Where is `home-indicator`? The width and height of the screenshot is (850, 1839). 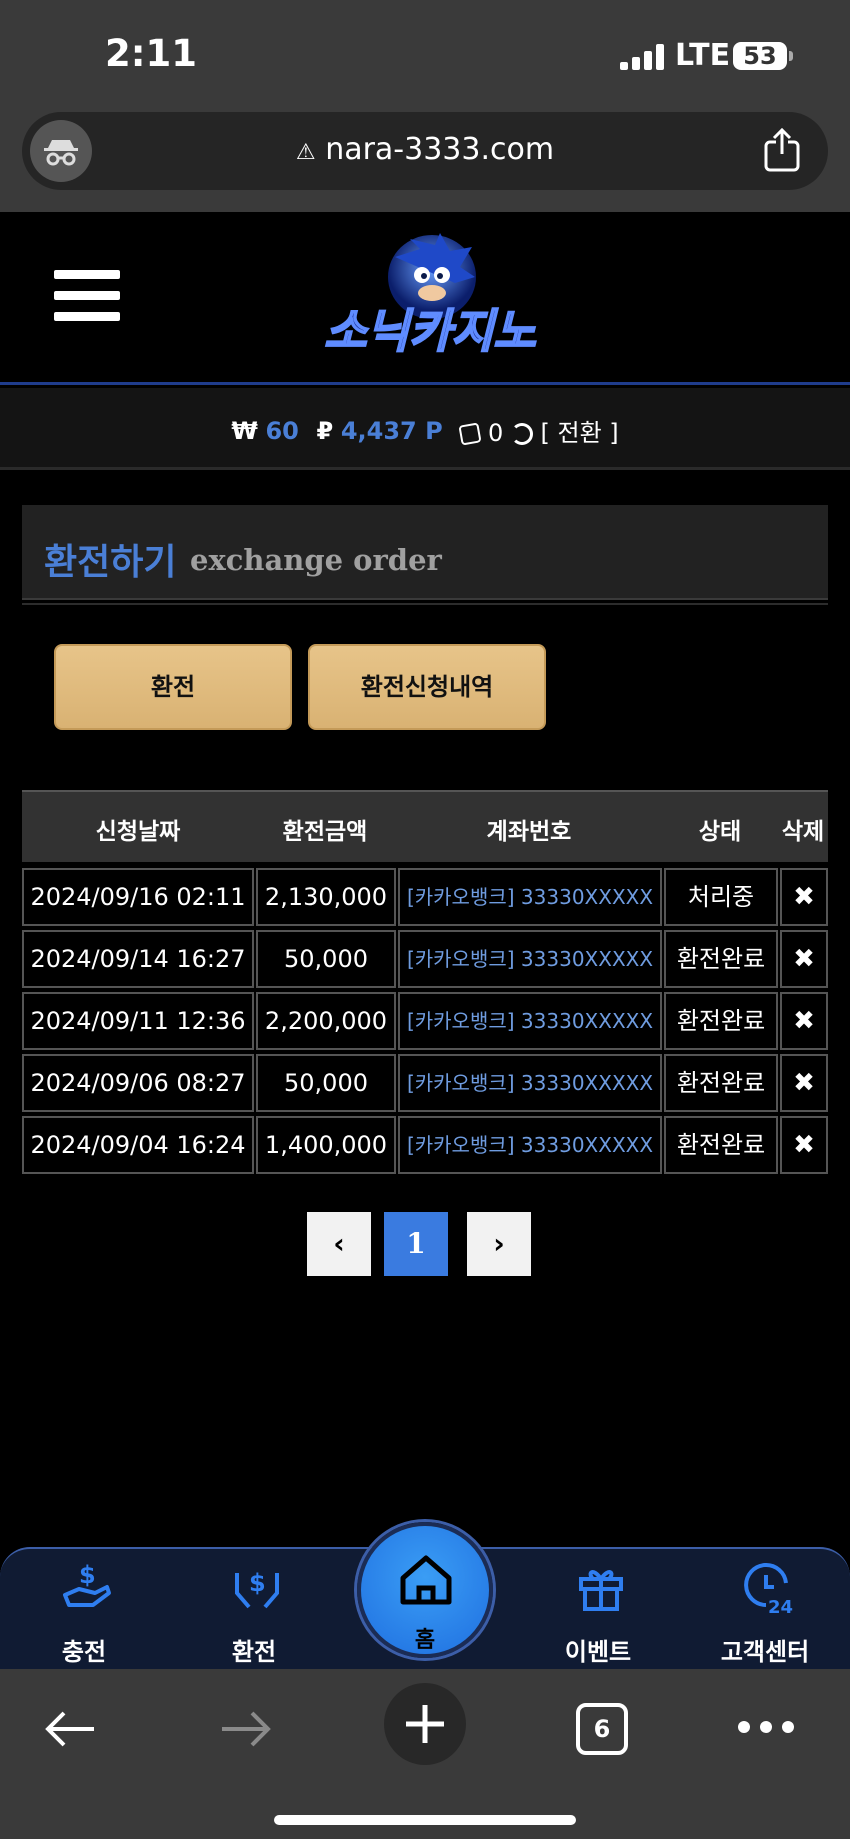 home-indicator is located at coordinates (425, 1820).